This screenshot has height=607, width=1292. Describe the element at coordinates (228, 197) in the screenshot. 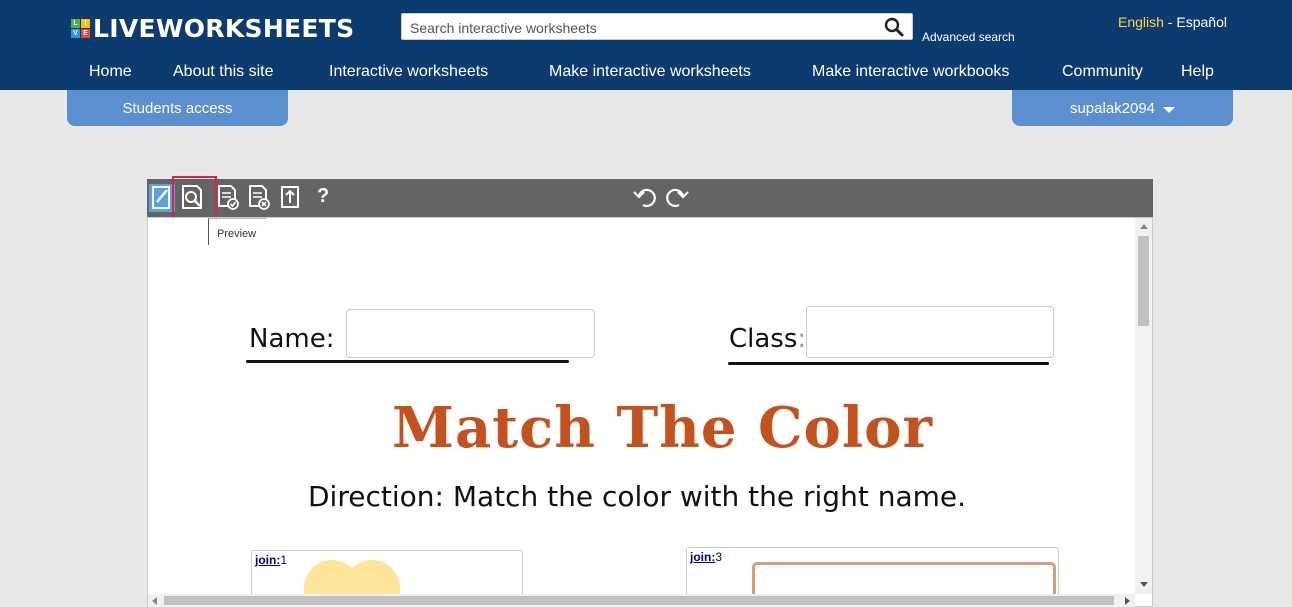

I see `check-answers-icon` at that location.